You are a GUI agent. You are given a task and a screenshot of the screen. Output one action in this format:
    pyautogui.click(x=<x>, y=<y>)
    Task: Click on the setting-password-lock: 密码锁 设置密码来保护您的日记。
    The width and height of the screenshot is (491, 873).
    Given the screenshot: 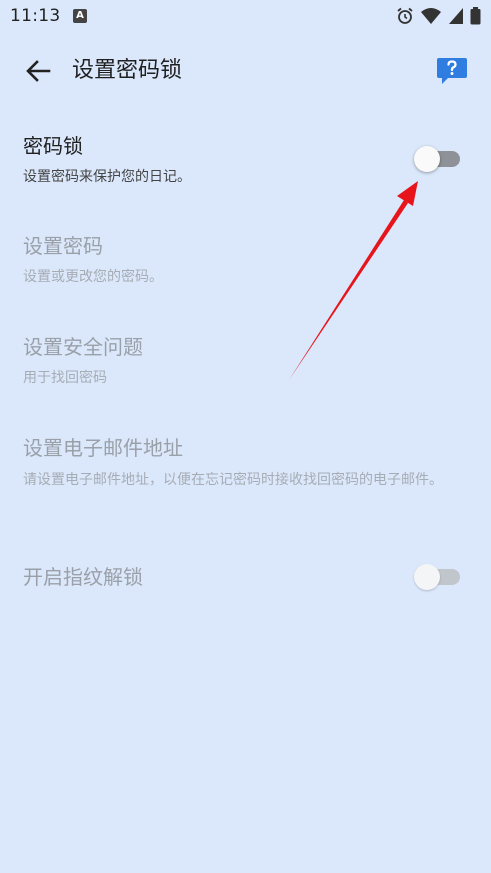 What is the action you would take?
    pyautogui.click(x=245, y=160)
    